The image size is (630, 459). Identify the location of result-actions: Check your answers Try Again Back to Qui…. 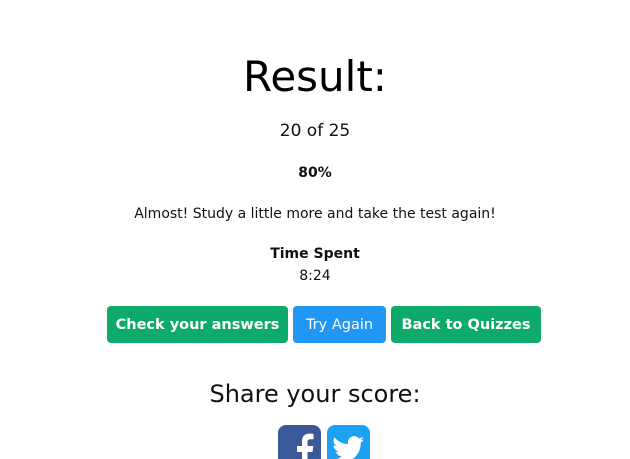
(324, 324).